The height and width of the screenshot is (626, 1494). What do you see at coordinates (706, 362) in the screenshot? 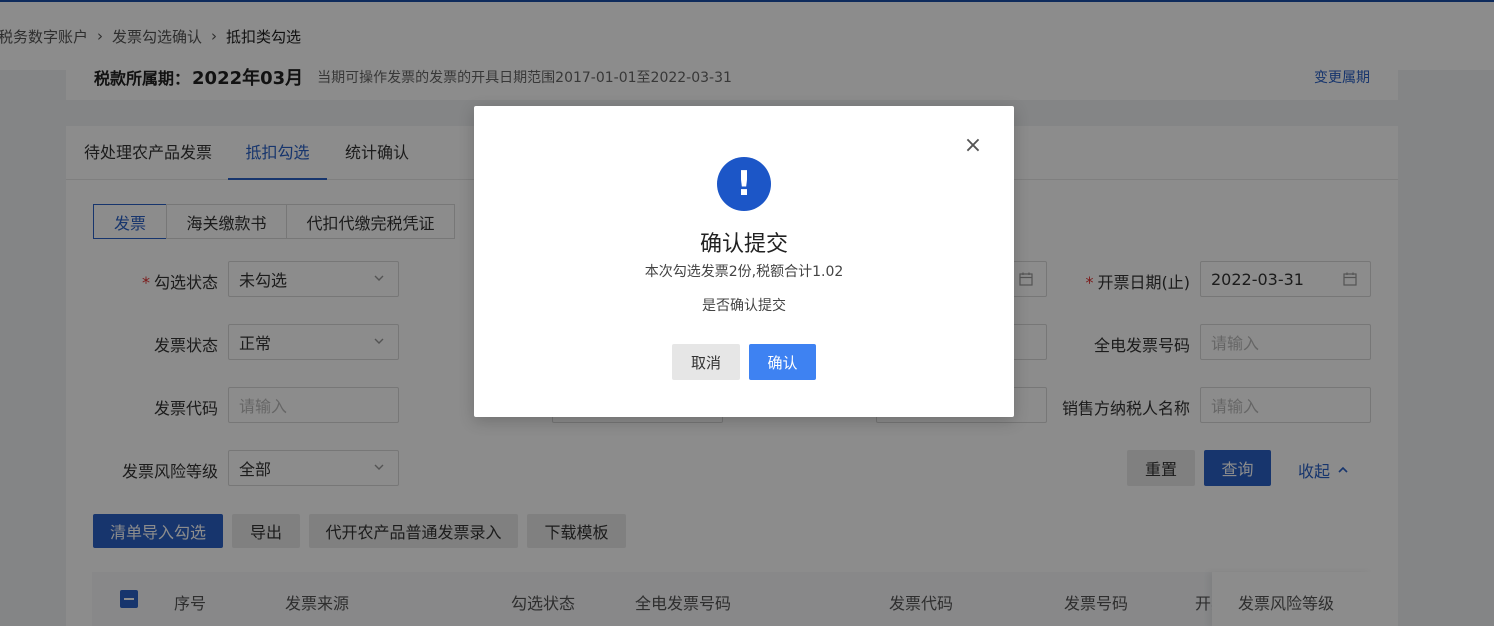
I see `cancel-button: 取消` at bounding box center [706, 362].